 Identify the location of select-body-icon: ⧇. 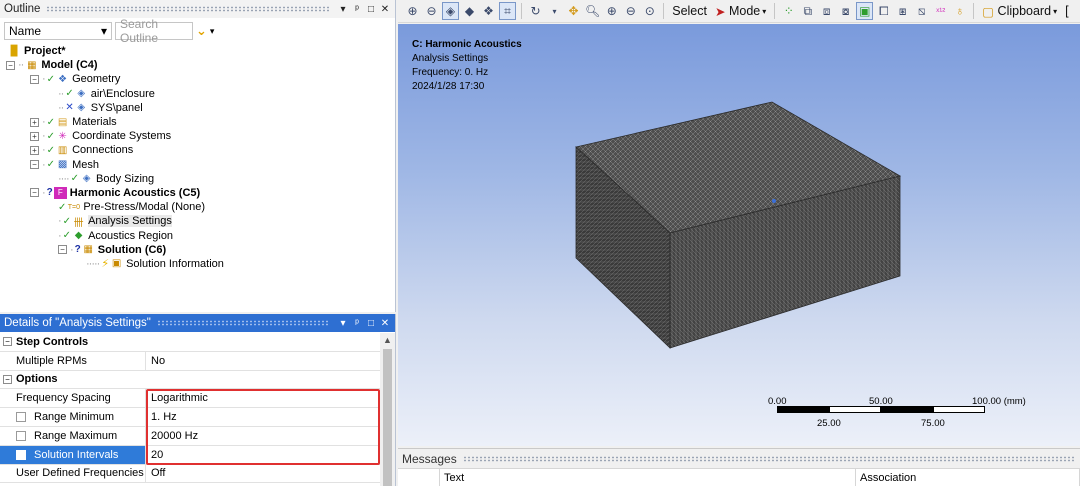
(845, 11).